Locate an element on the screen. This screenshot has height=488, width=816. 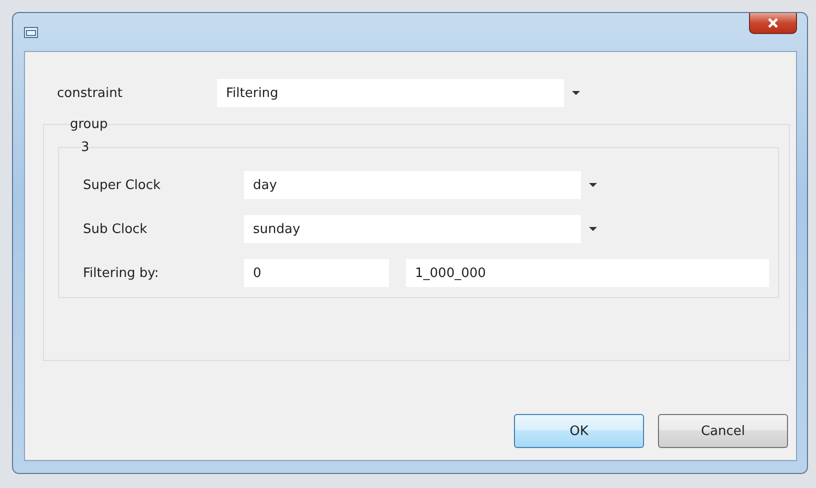
input-field: 1_000_000 is located at coordinates (587, 273).